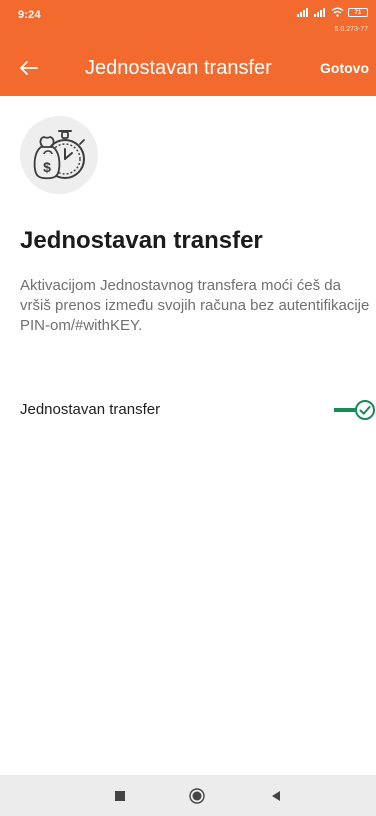 The image size is (376, 816). I want to click on back-button, so click(29, 68).